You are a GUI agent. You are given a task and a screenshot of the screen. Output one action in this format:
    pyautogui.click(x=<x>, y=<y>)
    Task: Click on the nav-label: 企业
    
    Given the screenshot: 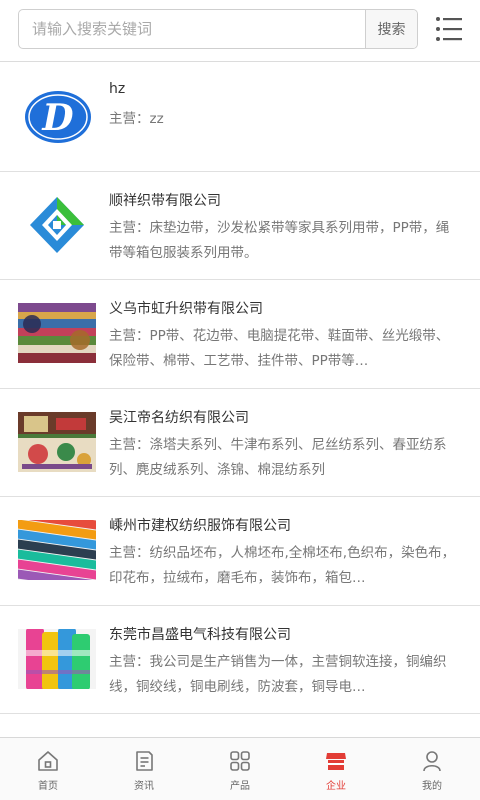 What is the action you would take?
    pyautogui.click(x=336, y=786)
    